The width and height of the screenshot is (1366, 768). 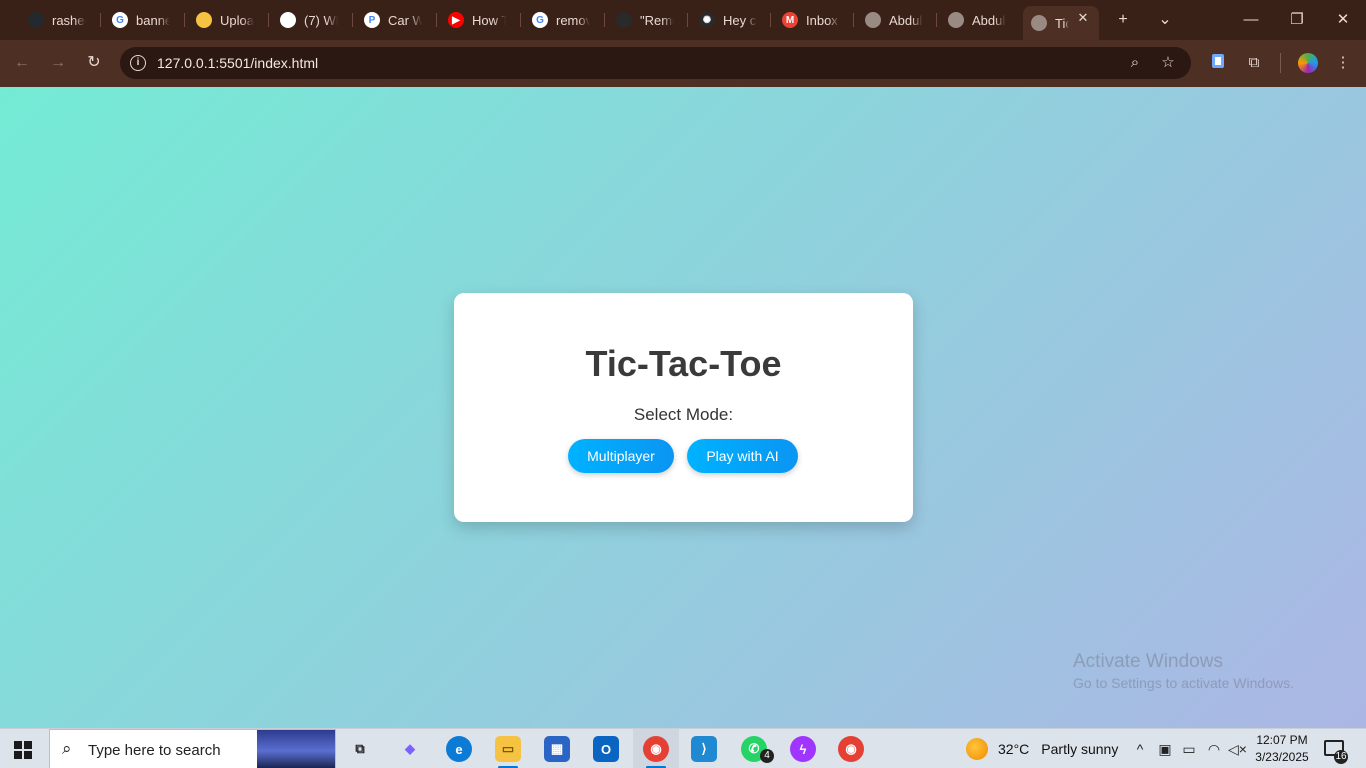 What do you see at coordinates (655, 63) in the screenshot?
I see `address-bar: i 127.0.0.1:5501/index.html ⌕ ☆` at bounding box center [655, 63].